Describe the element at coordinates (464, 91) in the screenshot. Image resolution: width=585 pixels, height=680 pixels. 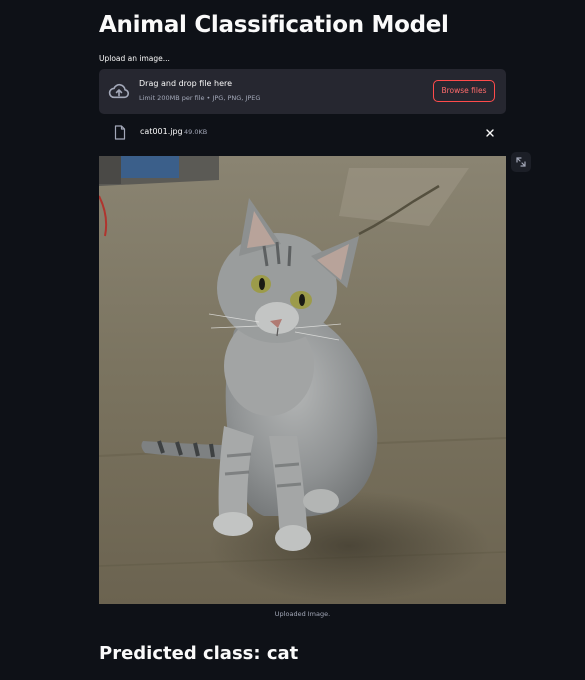
I see `browse-files-button: Browse files` at that location.